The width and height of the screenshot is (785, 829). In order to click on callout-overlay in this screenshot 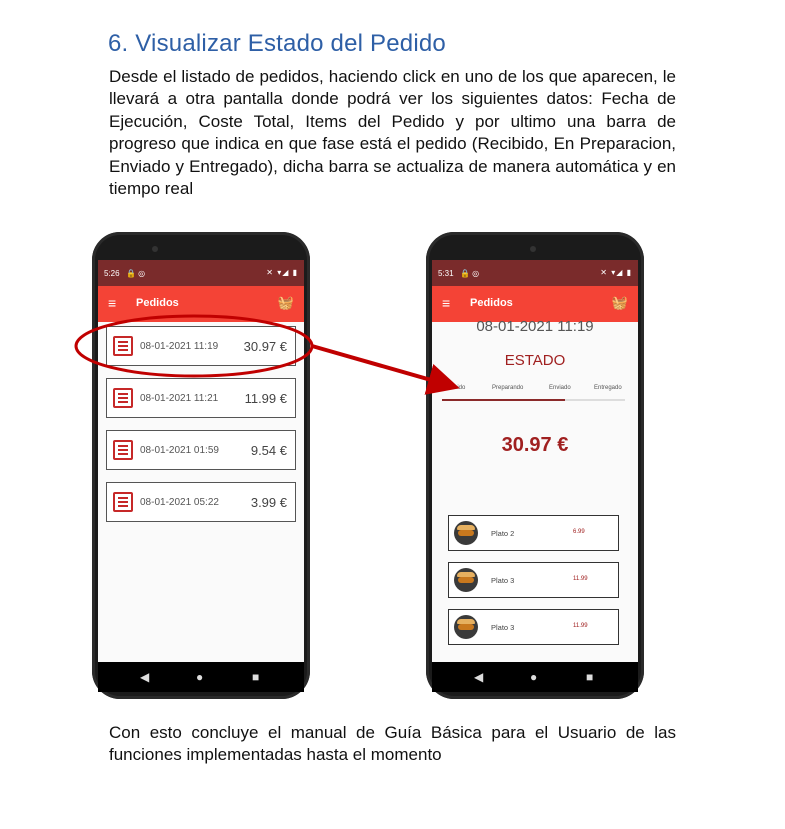, I will do `click(267, 354)`.